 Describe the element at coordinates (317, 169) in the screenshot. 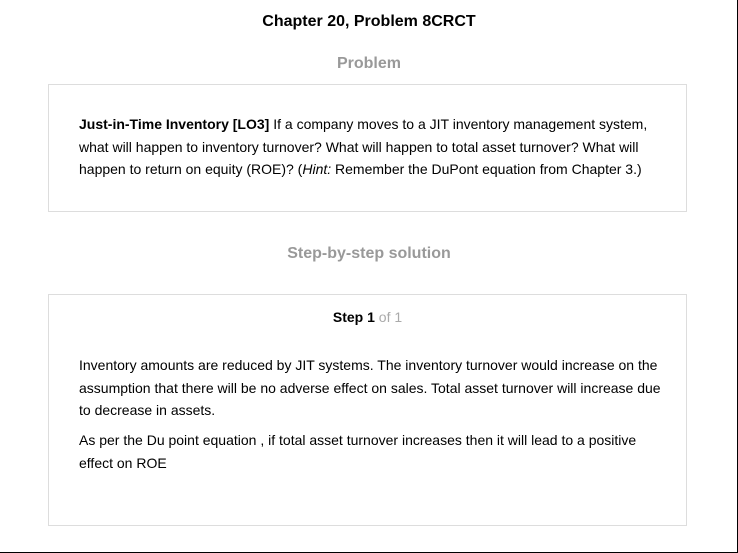

I see `hint-label: Hint:` at that location.